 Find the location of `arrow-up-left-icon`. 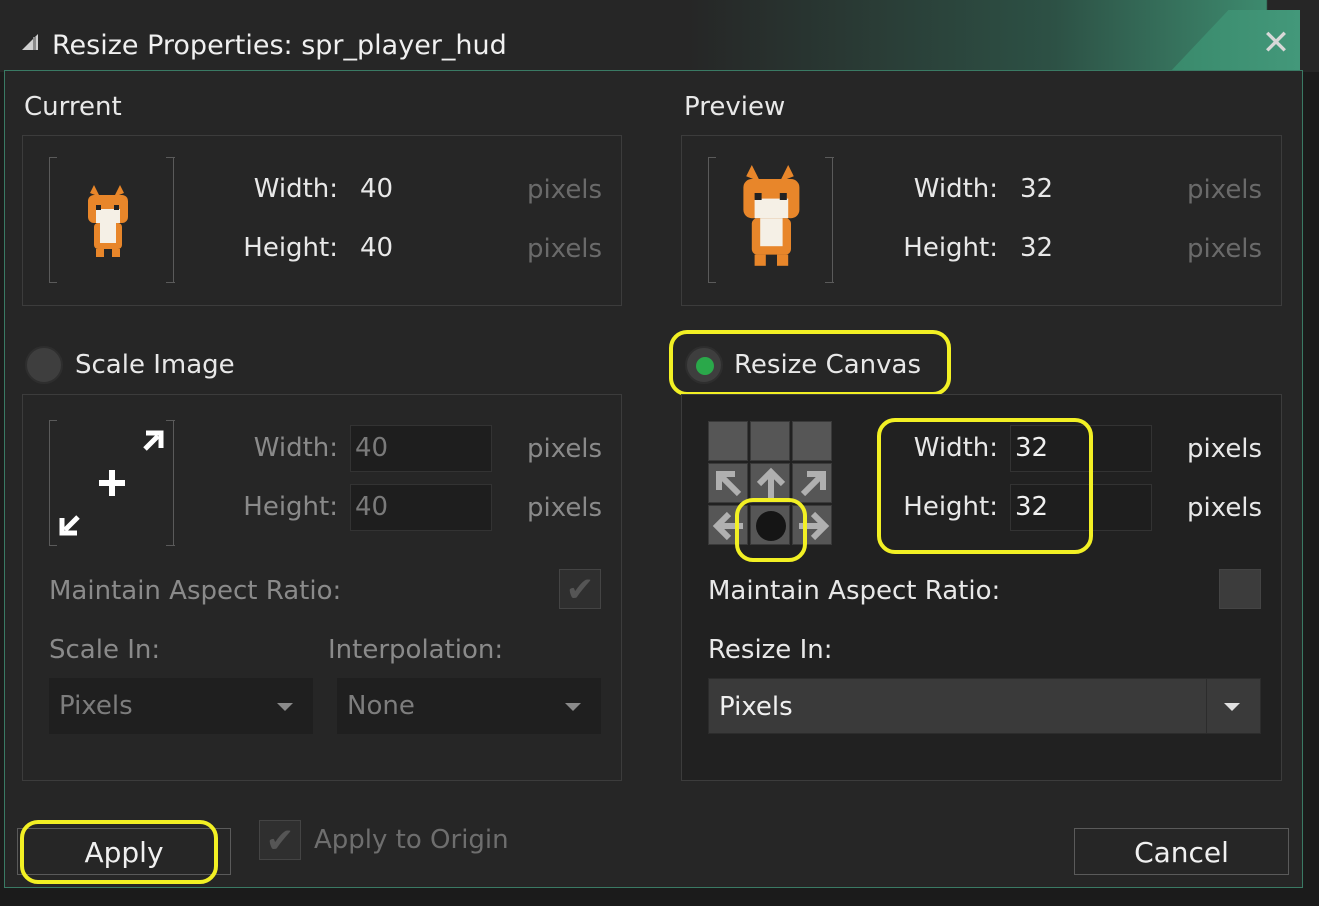

arrow-up-left-icon is located at coordinates (729, 484).